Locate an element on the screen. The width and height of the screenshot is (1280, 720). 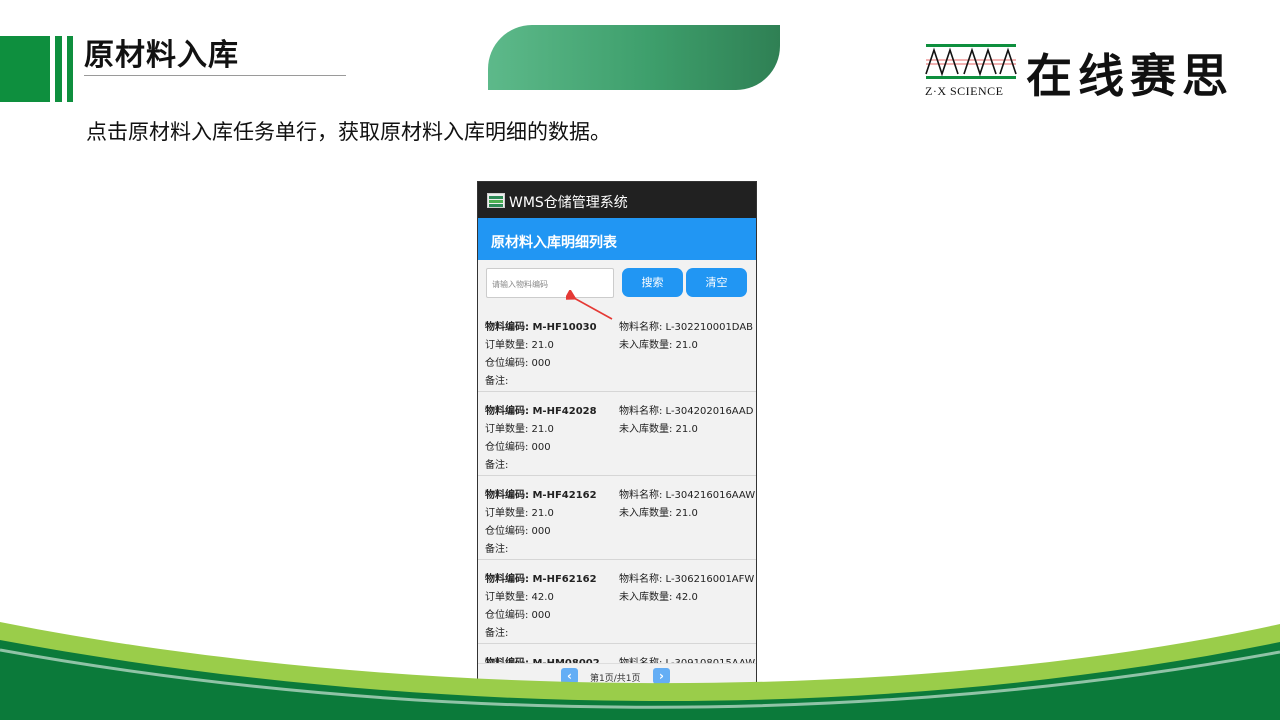
material-name: 物料名称: L-302210001DAB is located at coordinates (686, 327).